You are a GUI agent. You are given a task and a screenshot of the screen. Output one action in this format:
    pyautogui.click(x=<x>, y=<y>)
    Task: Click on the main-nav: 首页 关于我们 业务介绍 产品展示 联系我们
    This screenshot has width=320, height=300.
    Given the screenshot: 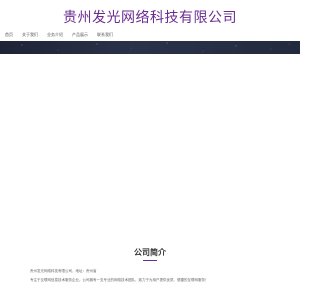 What is the action you would take?
    pyautogui.click(x=150, y=35)
    